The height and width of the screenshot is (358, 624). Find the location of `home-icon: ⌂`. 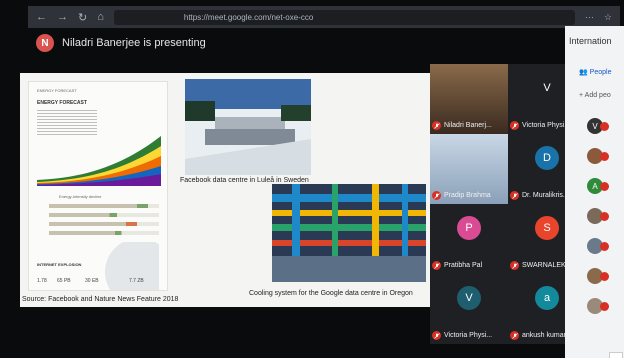

home-icon: ⌂ is located at coordinates (100, 17).